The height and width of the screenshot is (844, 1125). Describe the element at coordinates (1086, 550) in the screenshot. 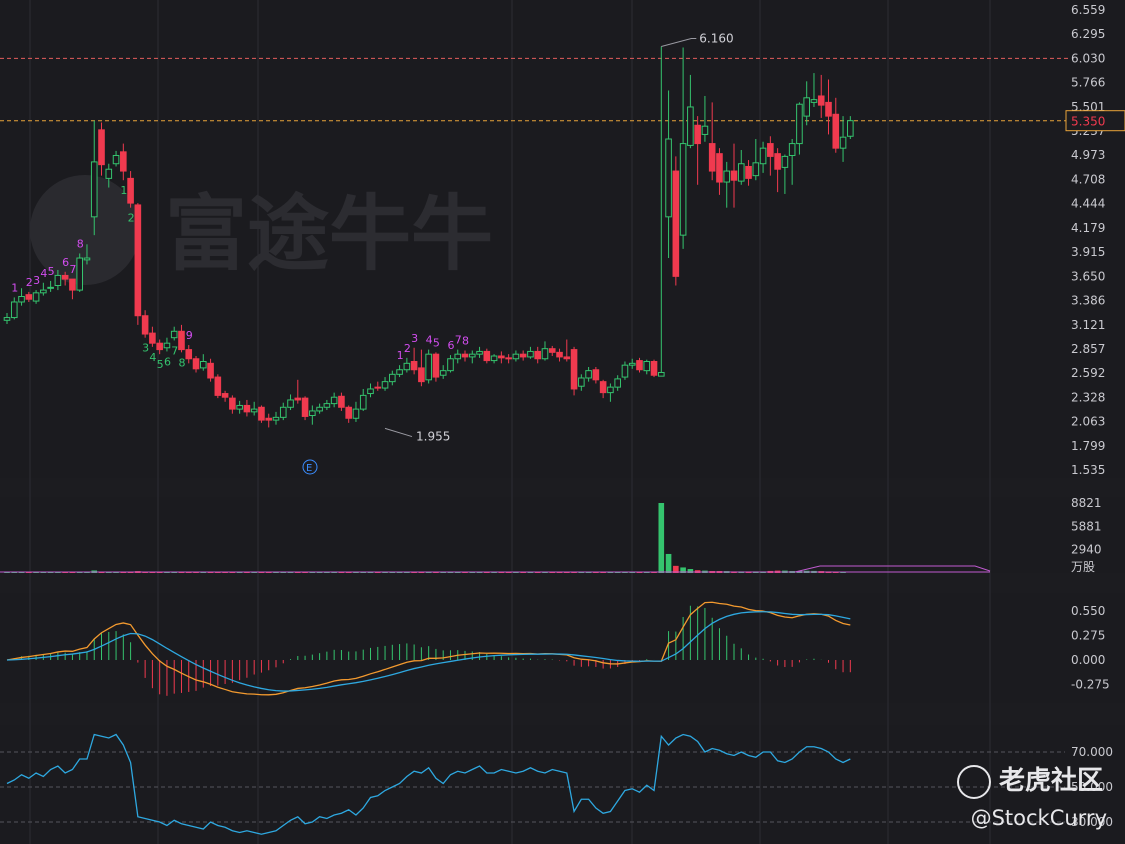

I see `volume-axis-tick: 2940` at that location.